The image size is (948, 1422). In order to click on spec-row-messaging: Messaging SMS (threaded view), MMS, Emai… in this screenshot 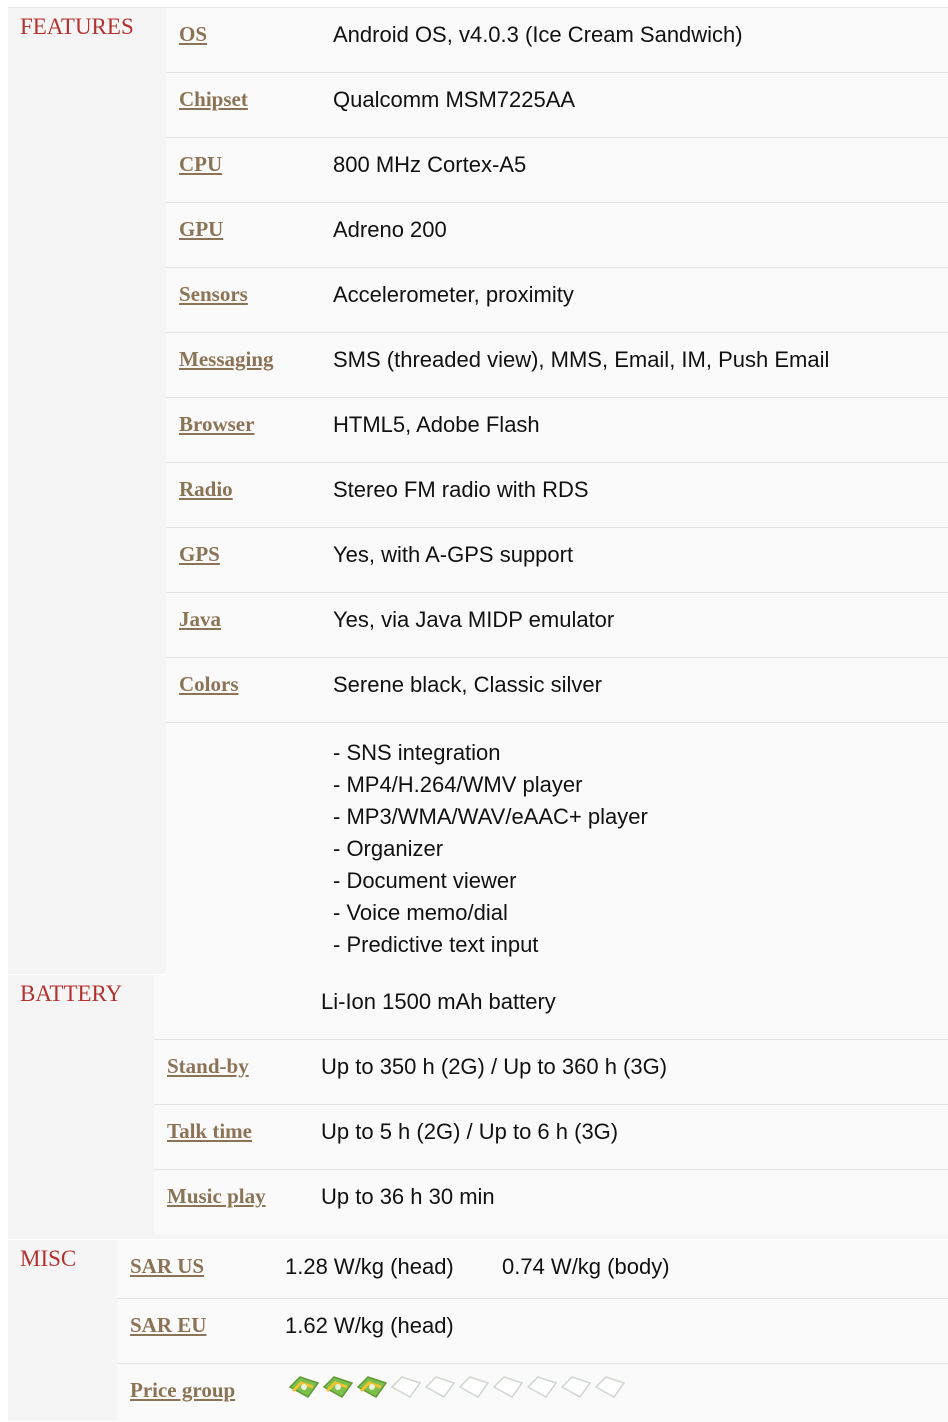, I will do `click(557, 365)`.